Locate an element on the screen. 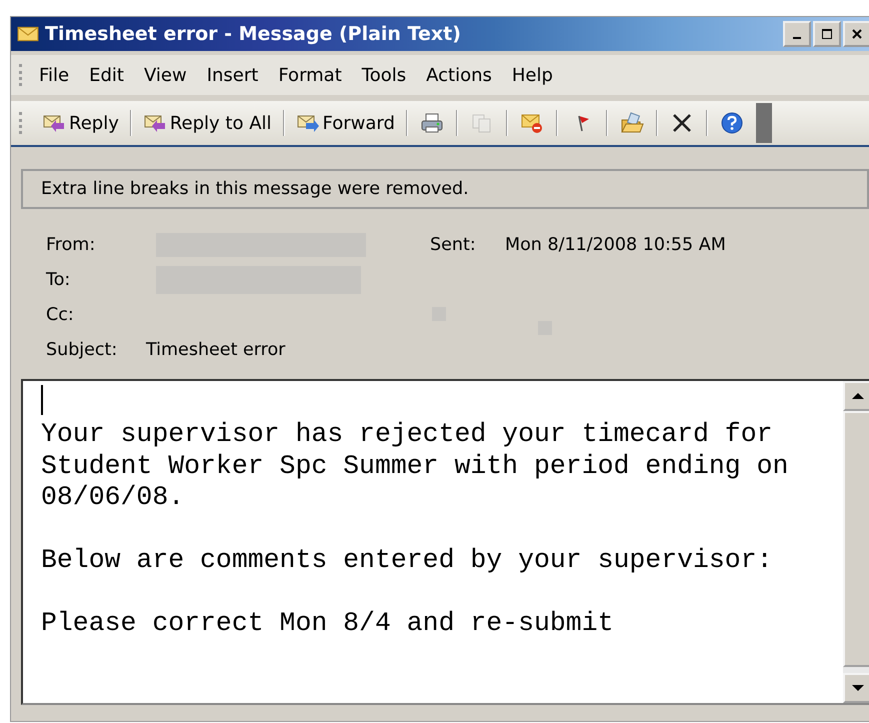  body-text-line: 08/06/08. is located at coordinates (113, 498).